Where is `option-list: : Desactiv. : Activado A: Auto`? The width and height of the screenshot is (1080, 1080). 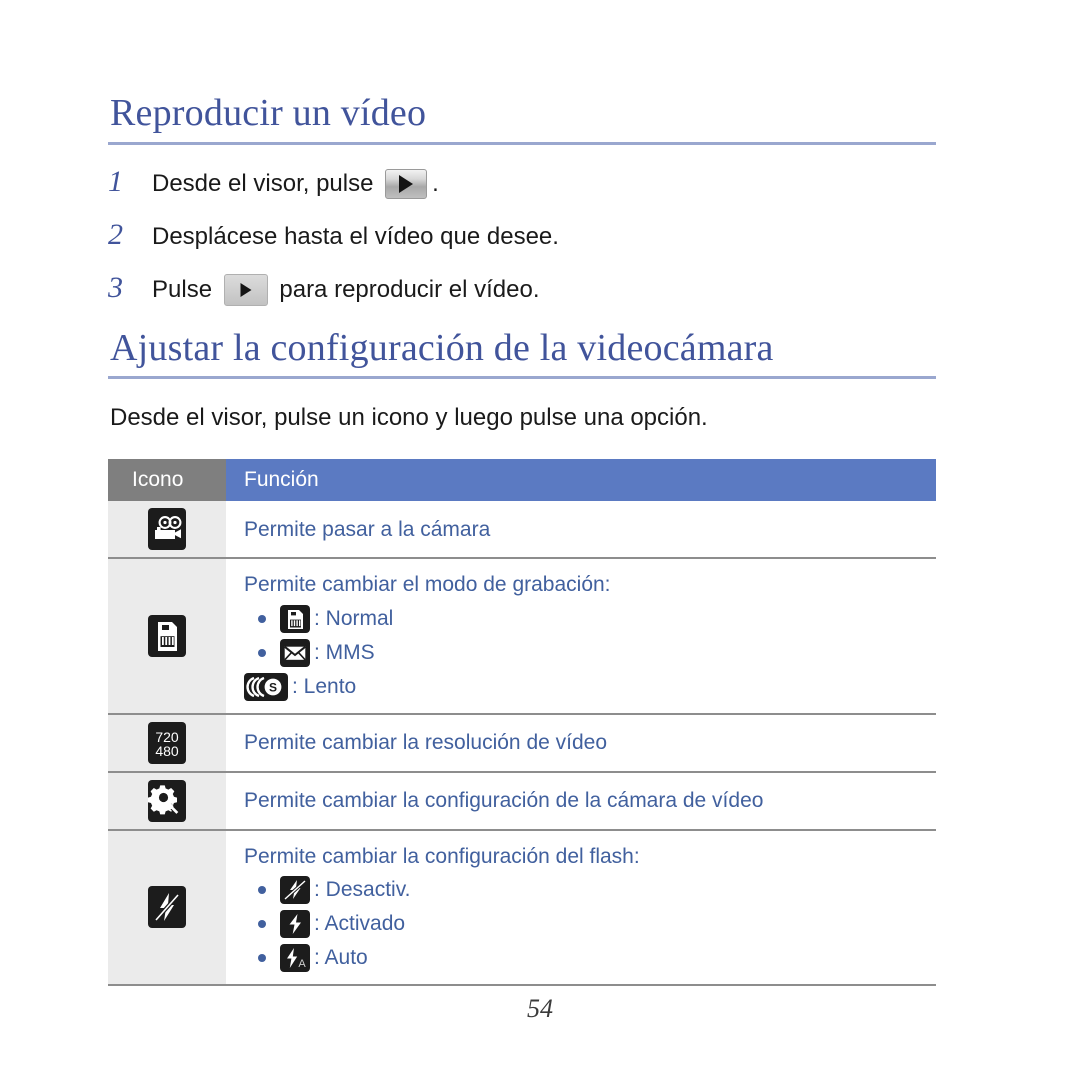
option-list: : Desactiv. : Activado A: Auto is located at coordinates (585, 923).